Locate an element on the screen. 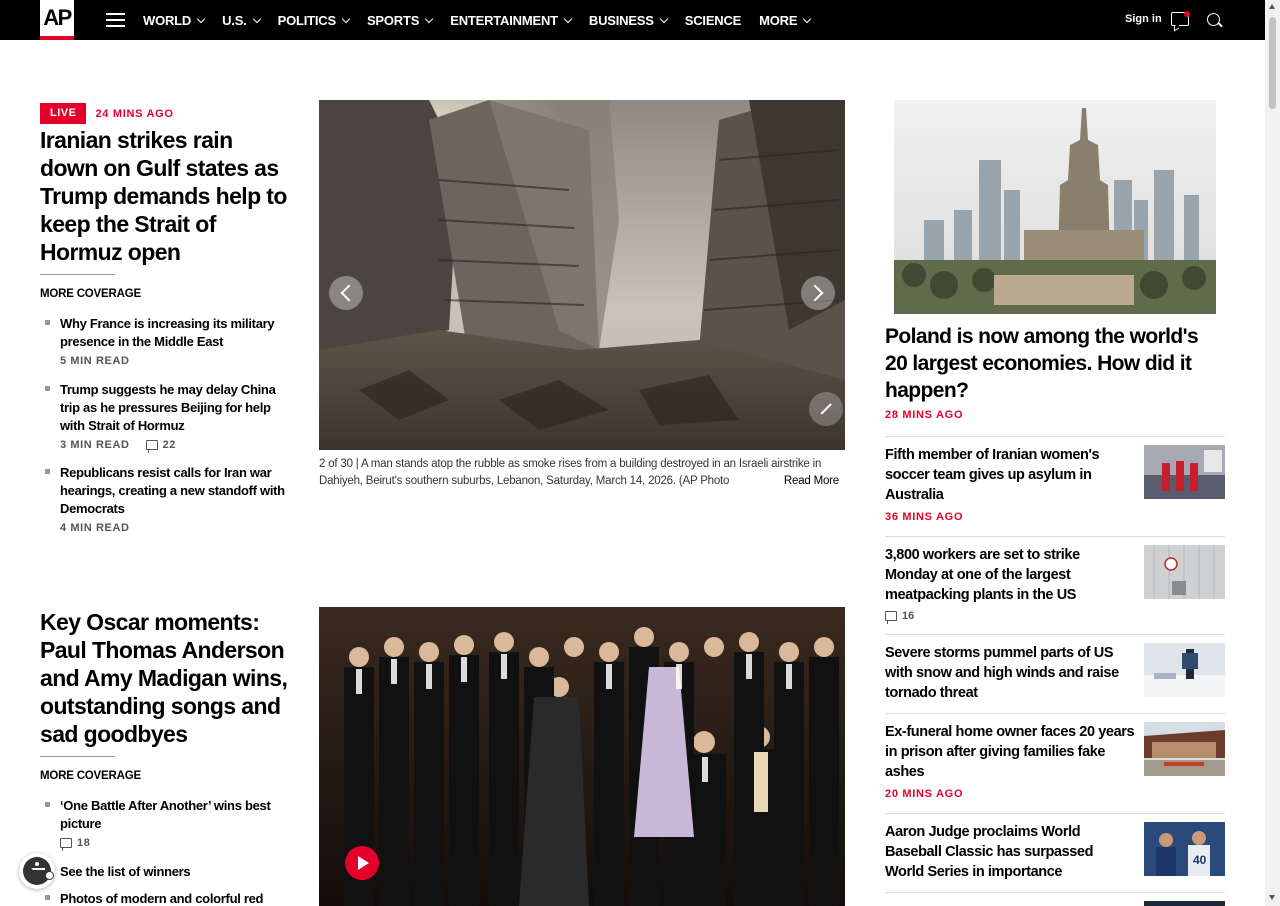  svg-text: 40 is located at coordinates (1200, 860).